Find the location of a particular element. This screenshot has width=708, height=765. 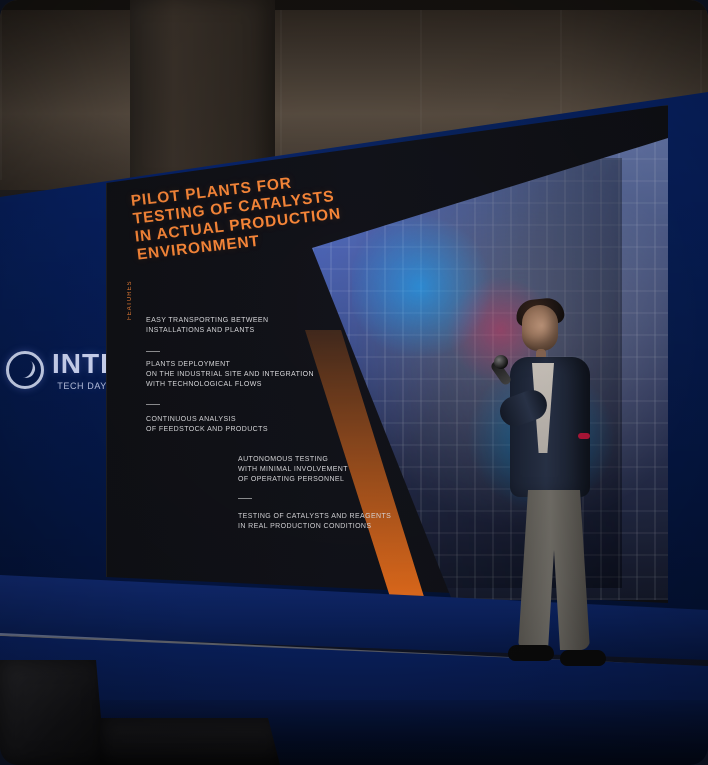

inti-logo-sub: TECH DAY is located at coordinates (82, 385).